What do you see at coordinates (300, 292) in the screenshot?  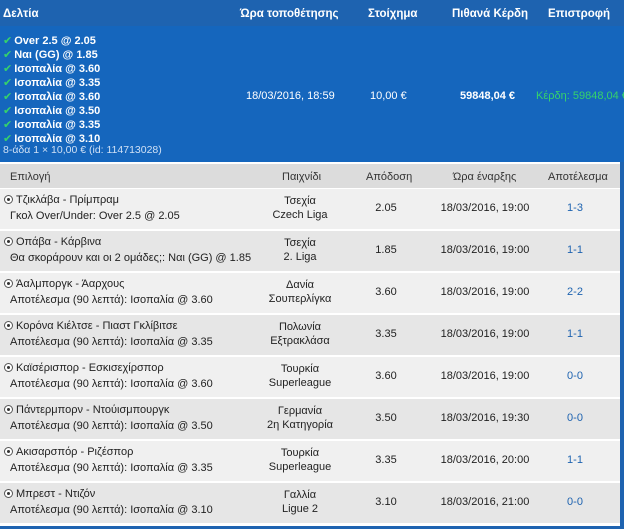 I see `game-cell: Δανία Σουπερλίγκα` at bounding box center [300, 292].